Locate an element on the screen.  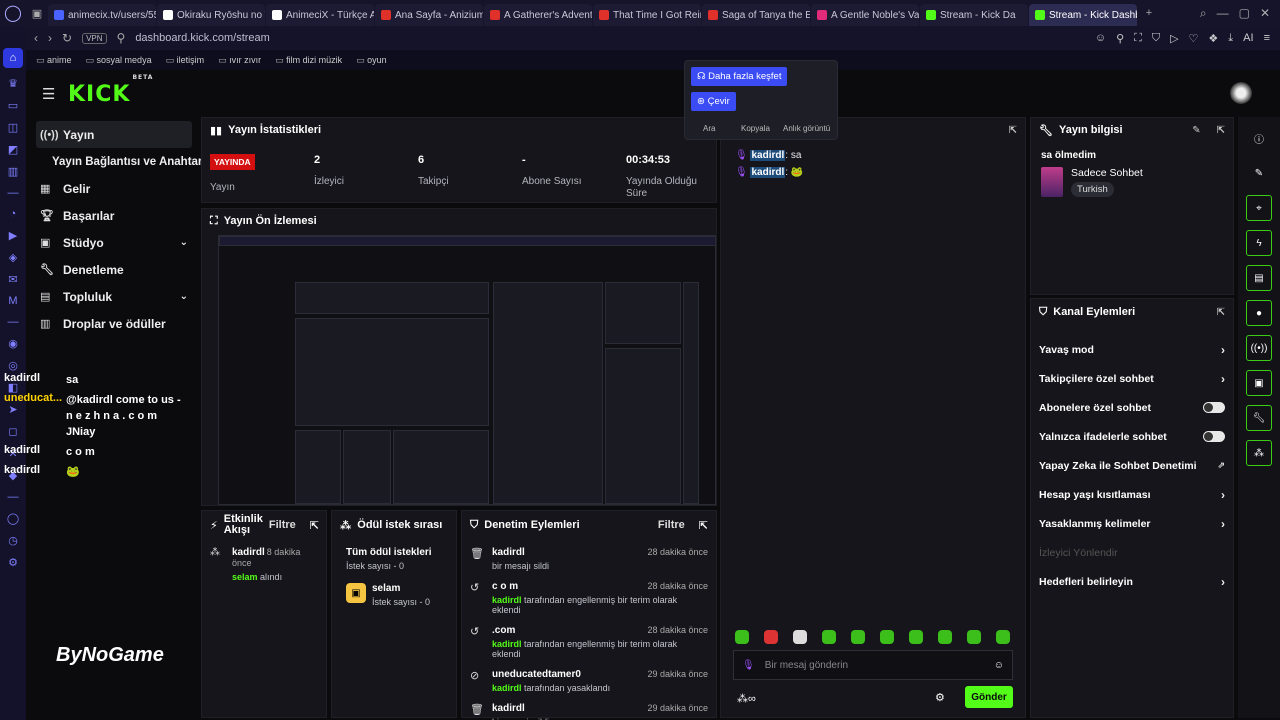
chat-username: kadirdl is located at coordinates (768, 155).